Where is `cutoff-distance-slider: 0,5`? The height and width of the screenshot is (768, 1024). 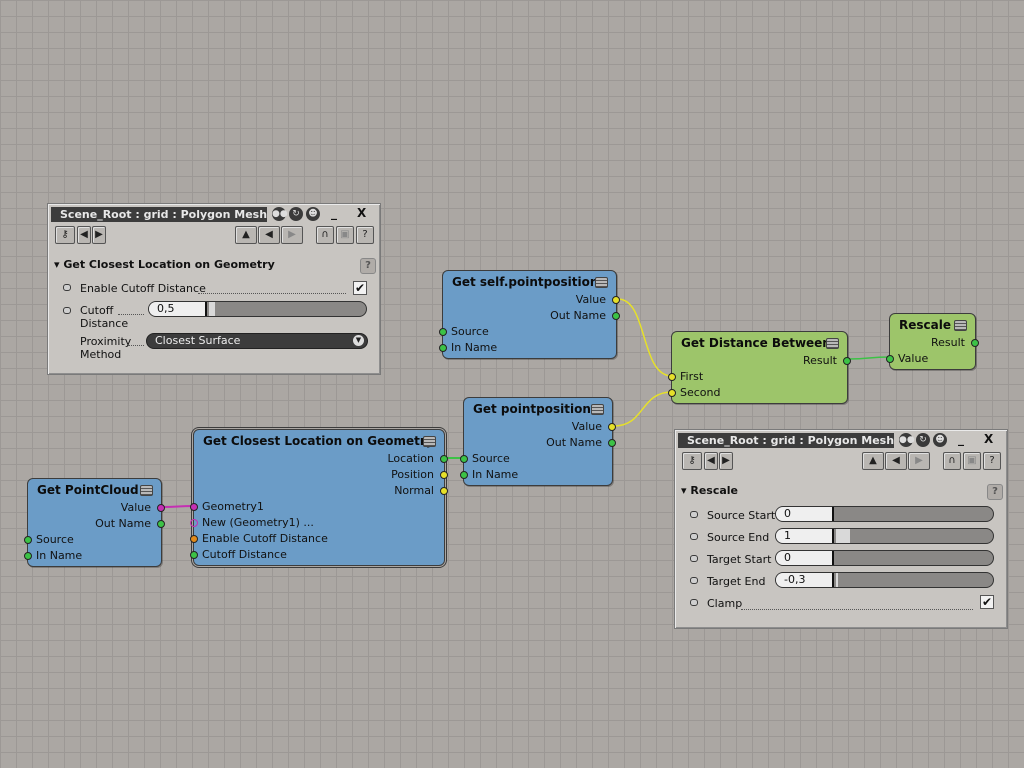
cutoff-distance-slider: 0,5 is located at coordinates (257, 309).